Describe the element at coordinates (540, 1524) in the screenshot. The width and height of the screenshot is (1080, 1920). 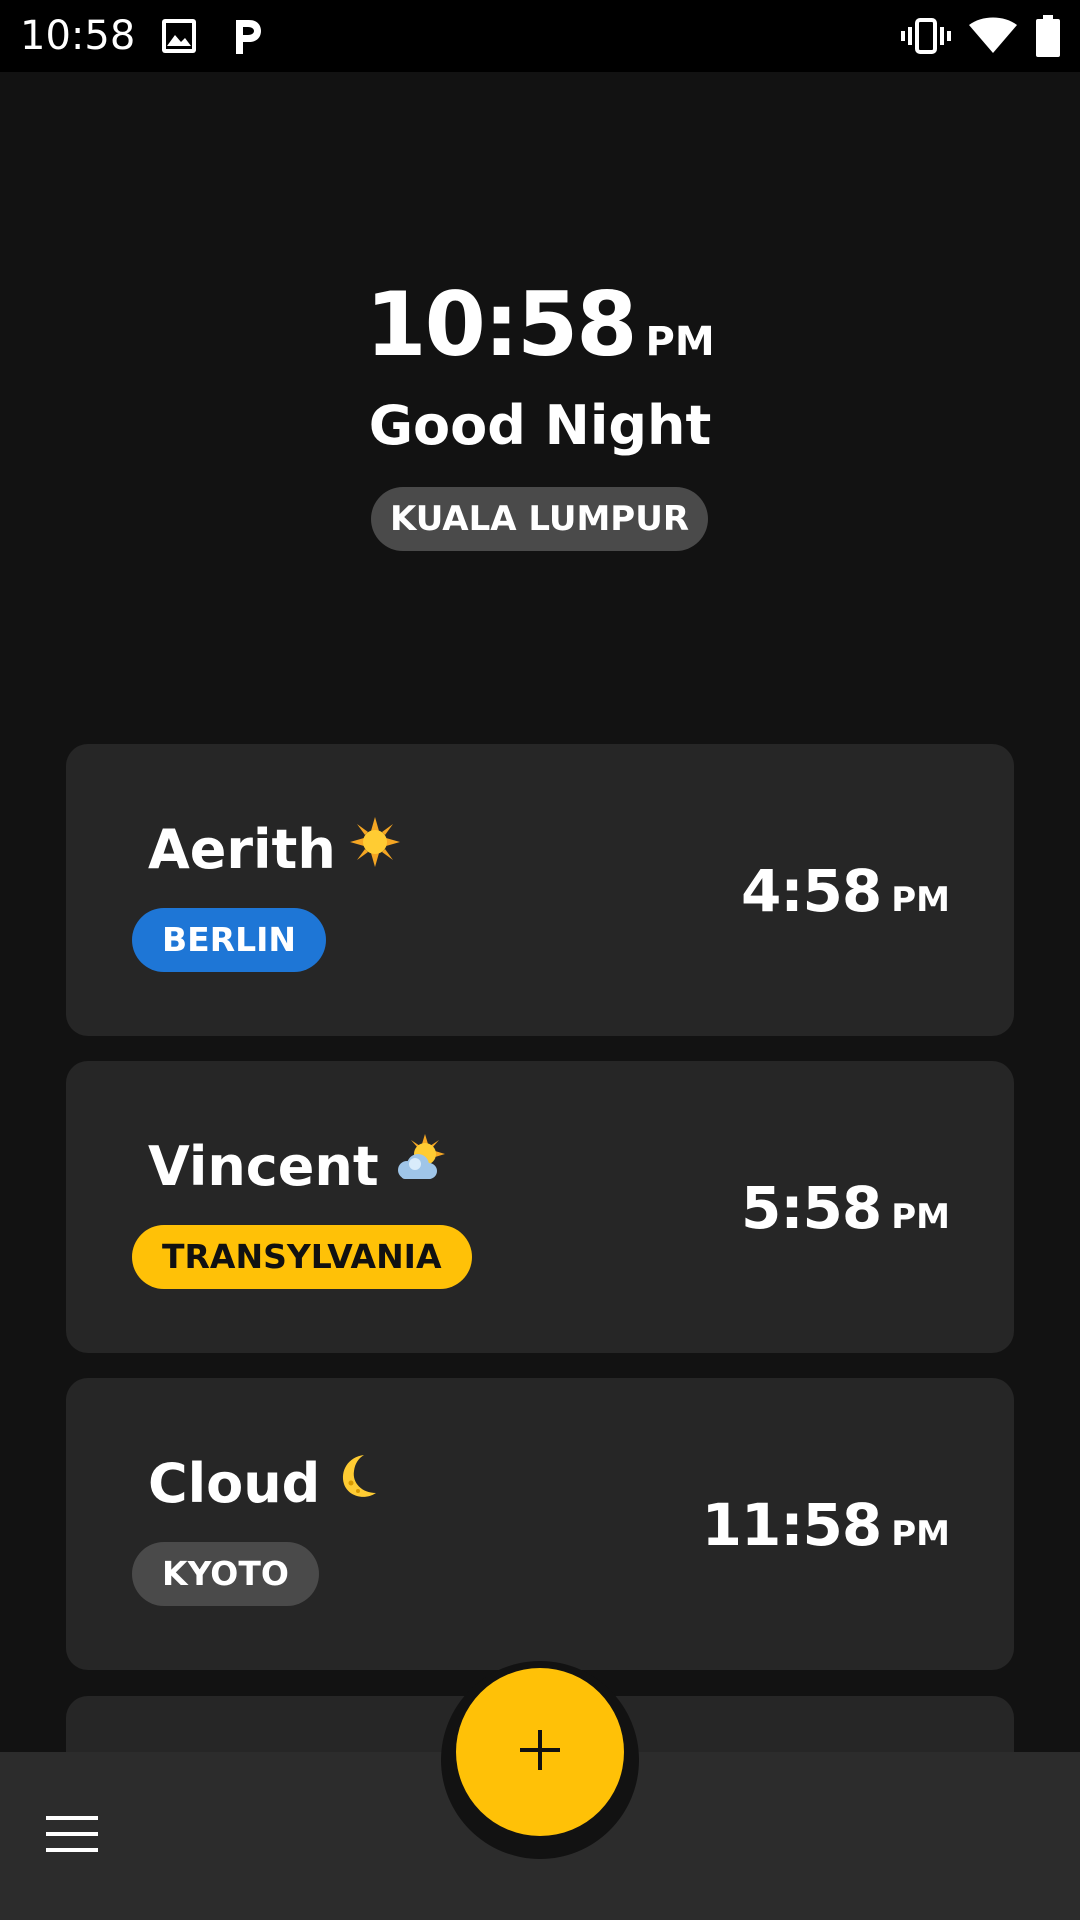
I see `friend-card-cloud: Cloud KYOTO 11:58 PM` at that location.